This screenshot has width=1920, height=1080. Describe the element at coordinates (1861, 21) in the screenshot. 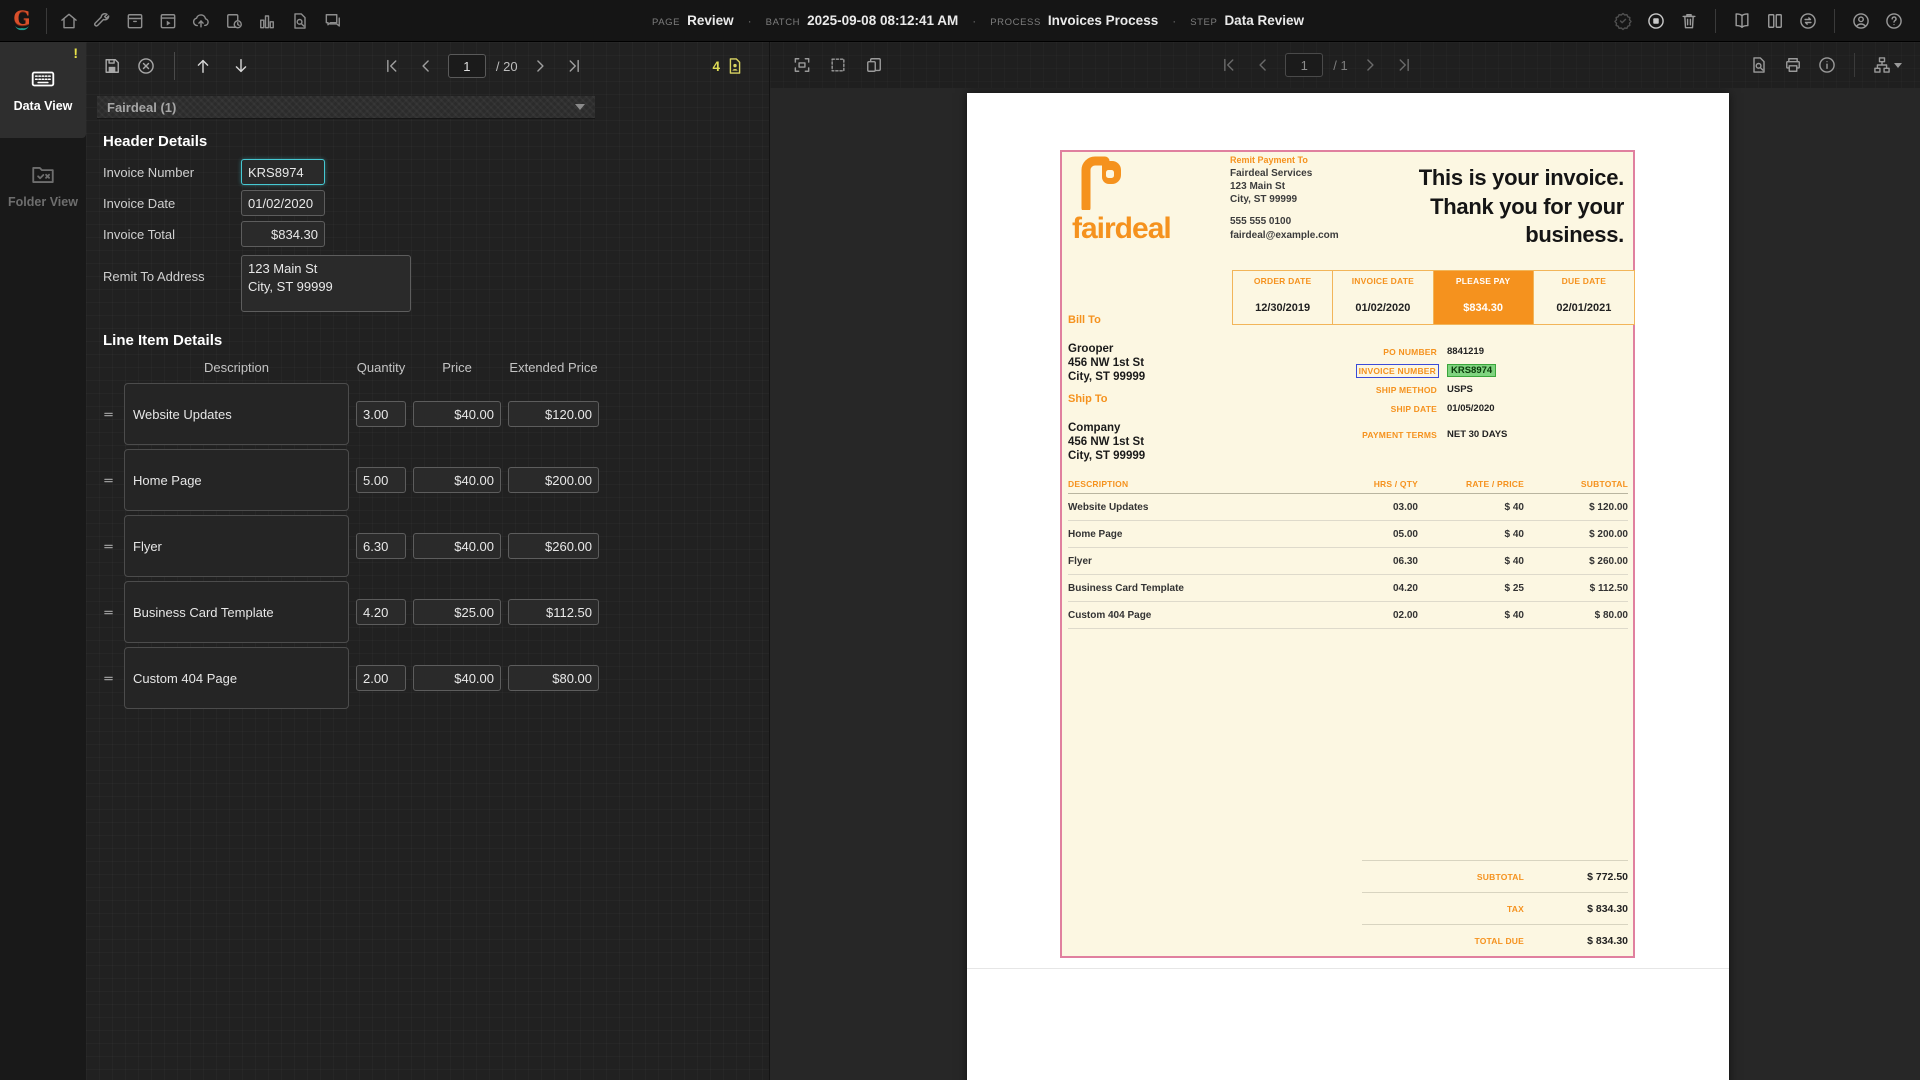

I see `user-account-icon` at that location.